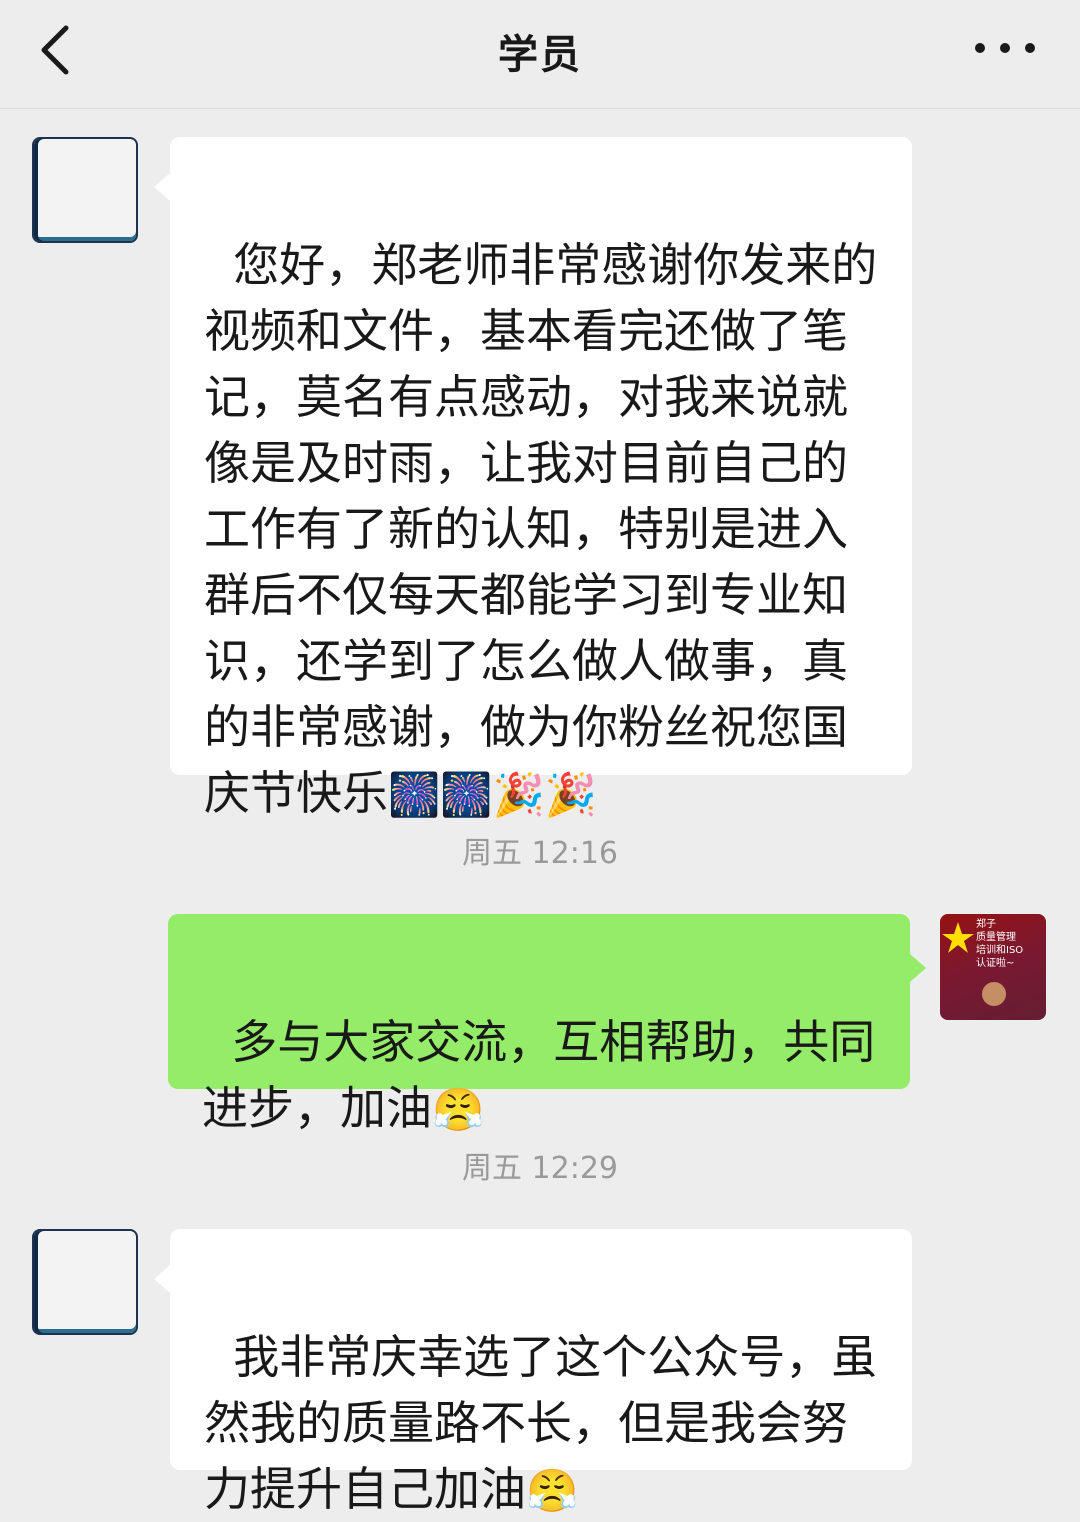  Describe the element at coordinates (1000, 944) in the screenshot. I see `avatar-caption: 郑子 质量管理 培训和ISO 认证啦~` at that location.